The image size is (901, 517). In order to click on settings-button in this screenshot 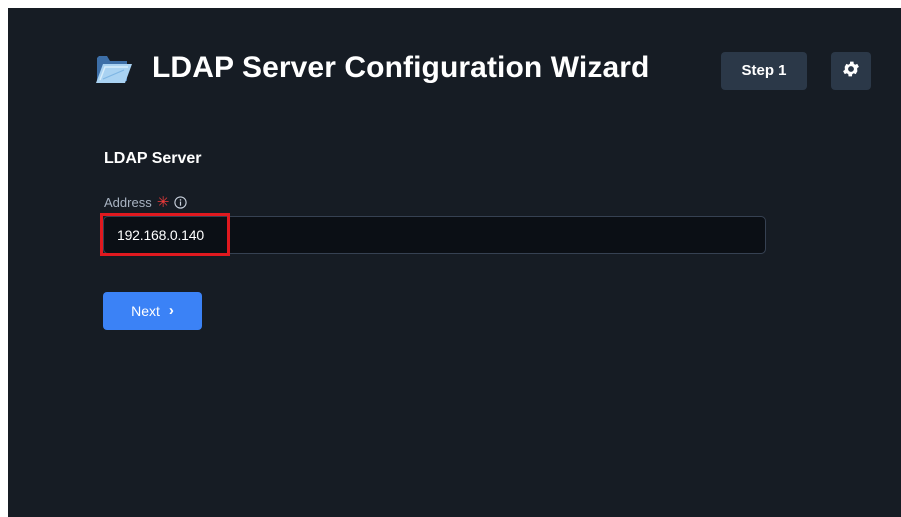, I will do `click(851, 71)`.